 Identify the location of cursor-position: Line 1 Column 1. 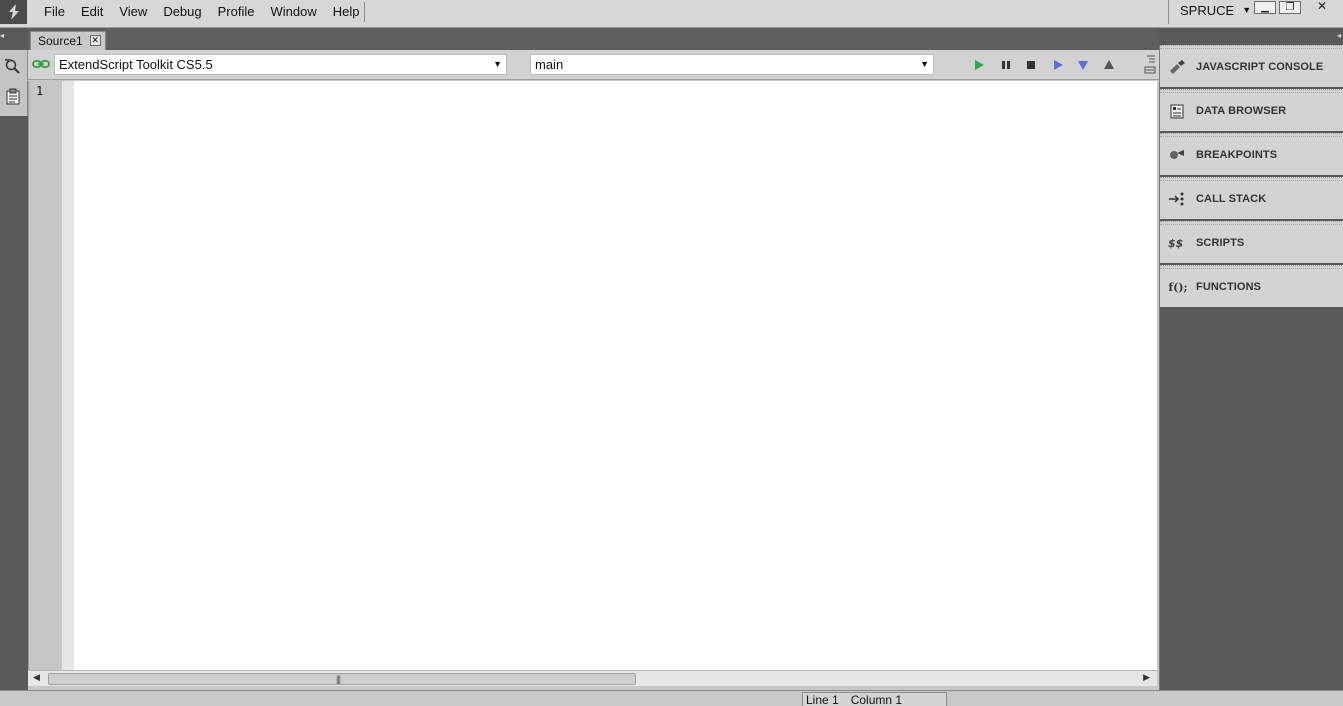
(874, 699).